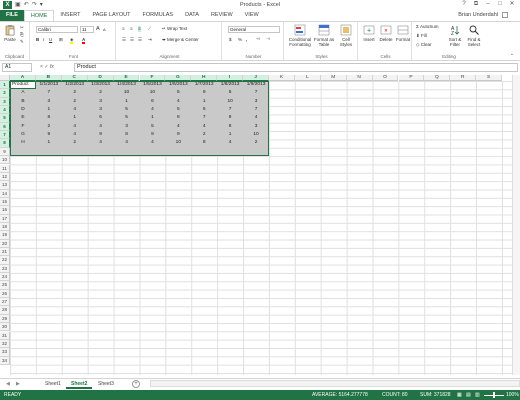 This screenshot has width=520, height=400. What do you see at coordinates (5, 102) in the screenshot?
I see `row-header: 3` at bounding box center [5, 102].